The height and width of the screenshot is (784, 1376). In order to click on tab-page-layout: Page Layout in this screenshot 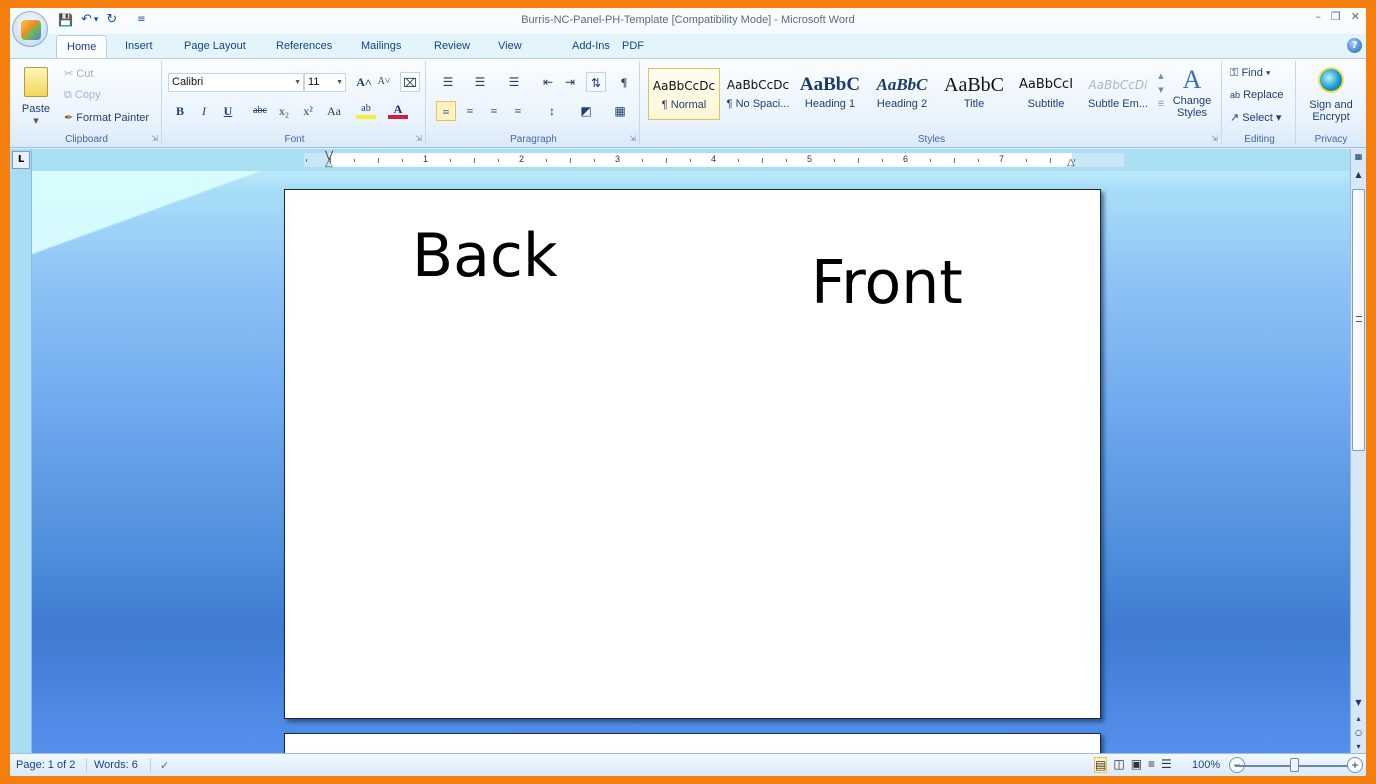, I will do `click(215, 46)`.